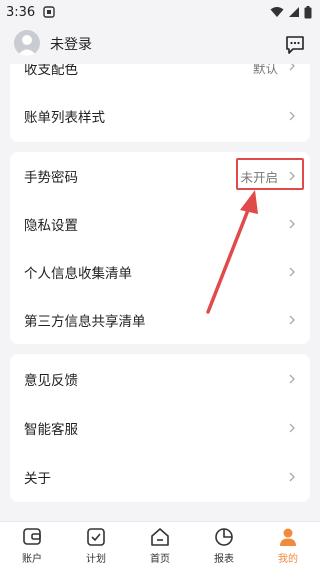 The image size is (320, 568). I want to click on personal-info-list-row: 个人信息收集清单, so click(160, 272).